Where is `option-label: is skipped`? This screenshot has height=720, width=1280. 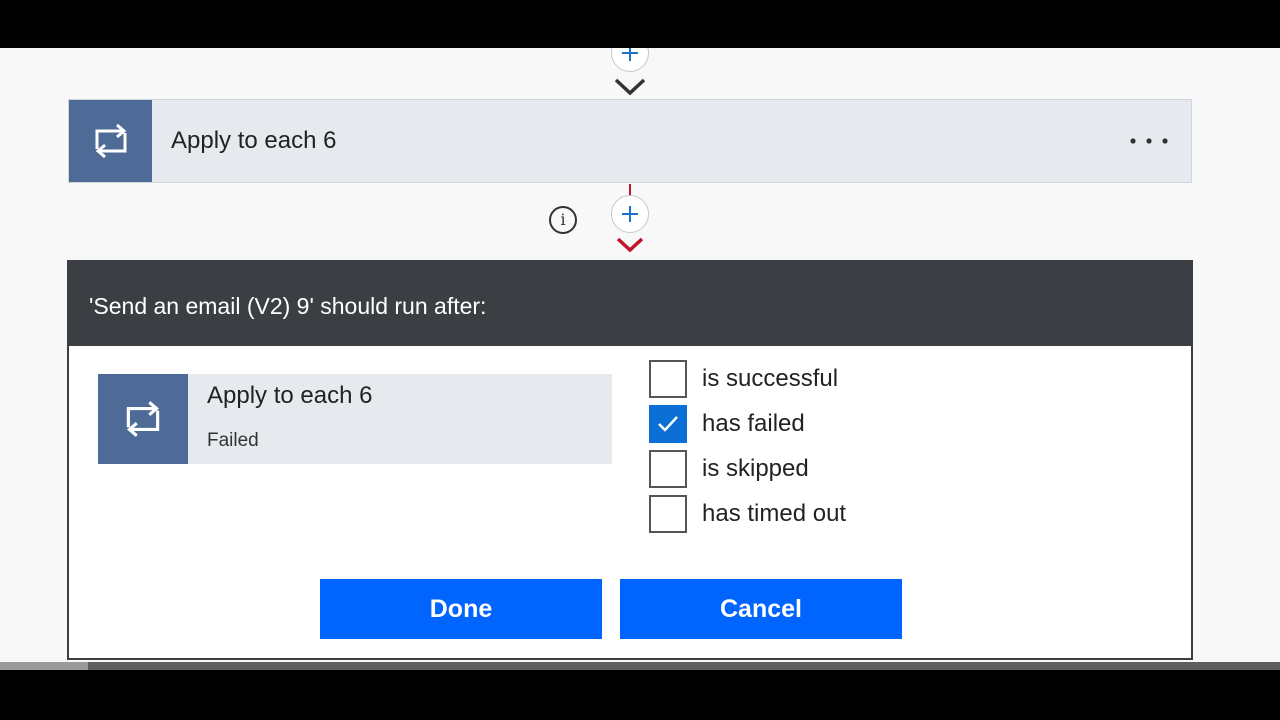 option-label: is skipped is located at coordinates (755, 468).